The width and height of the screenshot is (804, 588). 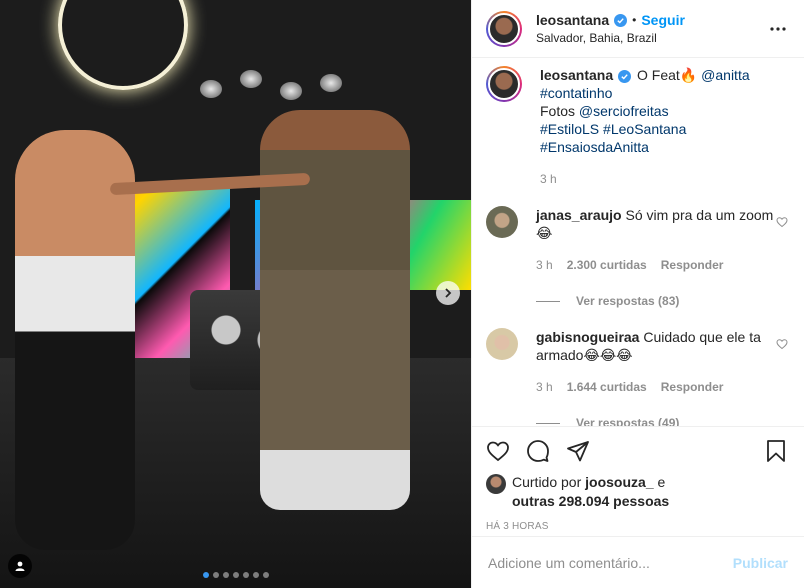 What do you see at coordinates (607, 265) in the screenshot?
I see `comment-likes: 2.300 curtidas` at bounding box center [607, 265].